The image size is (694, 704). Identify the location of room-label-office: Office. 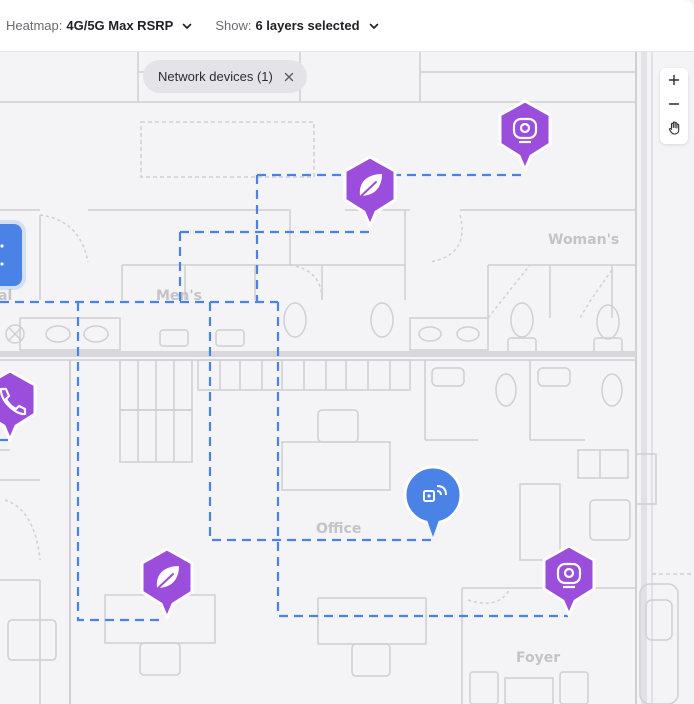
(338, 529).